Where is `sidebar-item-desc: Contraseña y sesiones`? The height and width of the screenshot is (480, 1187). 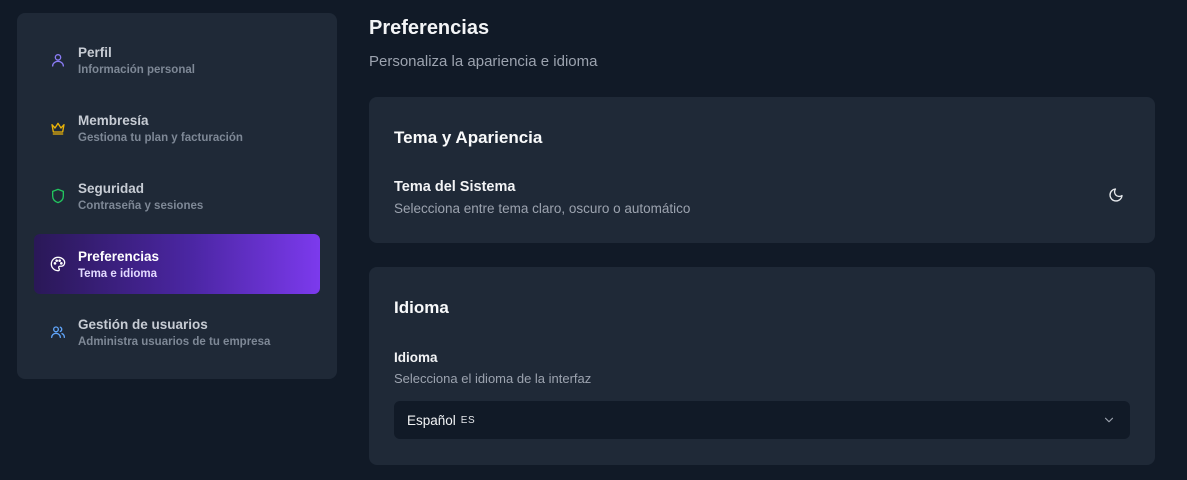 sidebar-item-desc: Contraseña y sesiones is located at coordinates (141, 205).